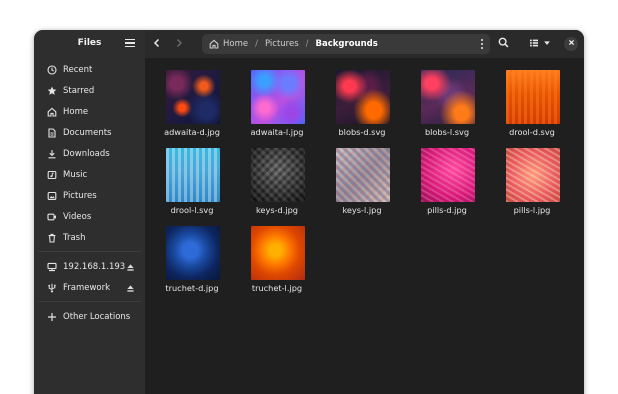 Image resolution: width=618 pixels, height=394 pixels. Describe the element at coordinates (76, 112) in the screenshot. I see `sidebar-item-label: Home` at that location.